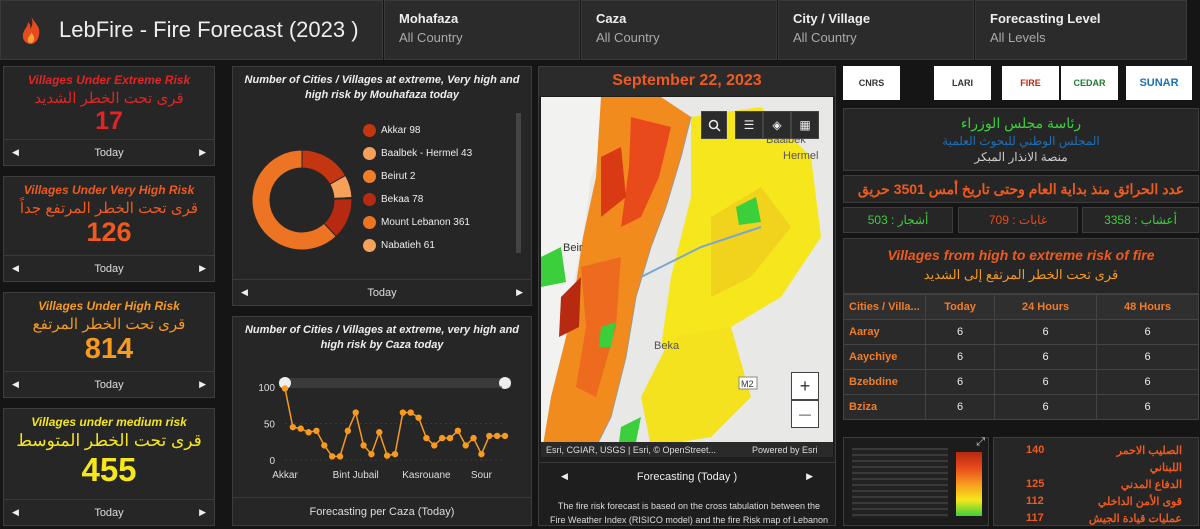 The image size is (1200, 529). Describe the element at coordinates (714, 125) in the screenshot. I see `search-icon` at that location.